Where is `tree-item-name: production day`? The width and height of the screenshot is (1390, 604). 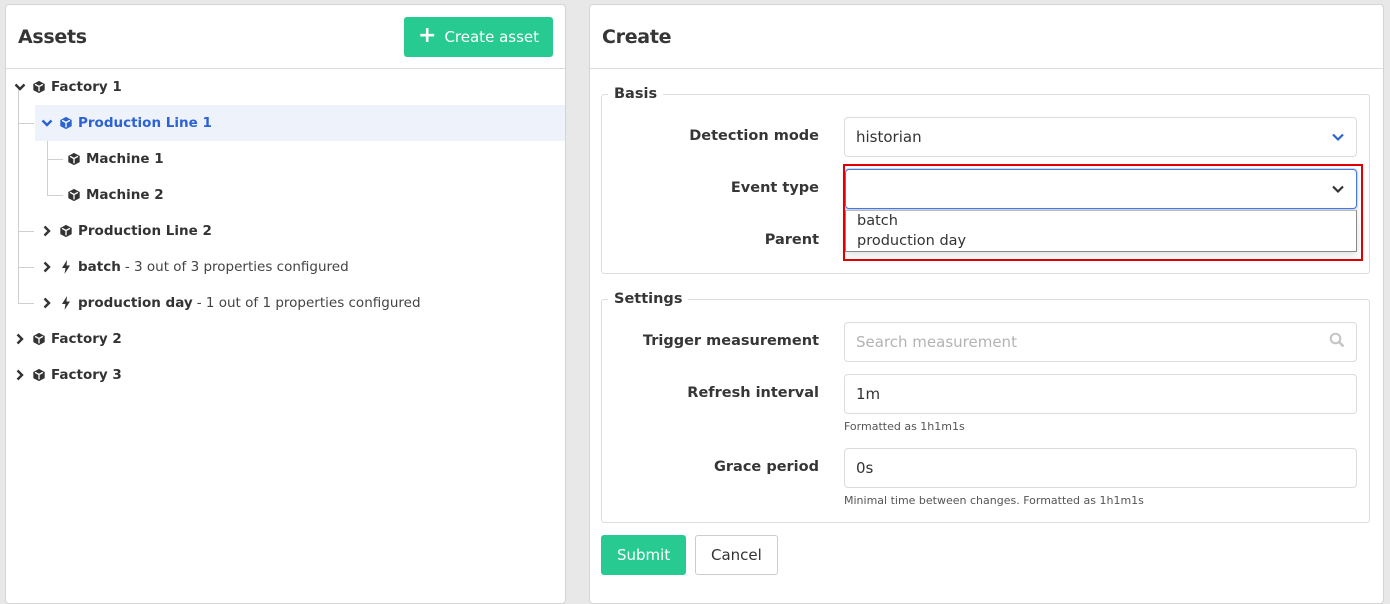 tree-item-name: production day is located at coordinates (135, 303).